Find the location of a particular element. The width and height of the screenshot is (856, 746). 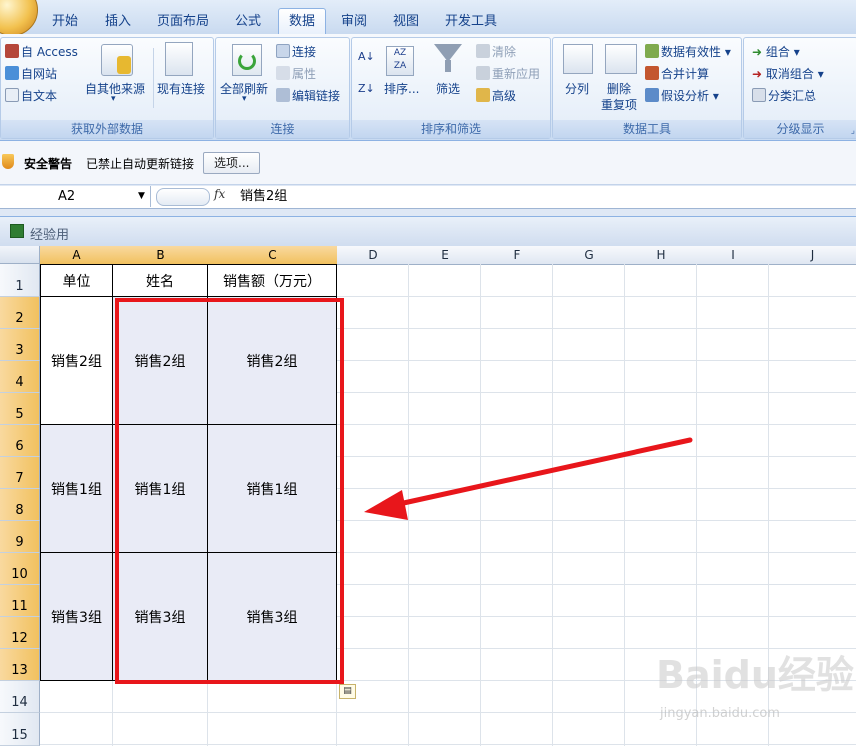

row-header-8: 8 is located at coordinates (20, 505).